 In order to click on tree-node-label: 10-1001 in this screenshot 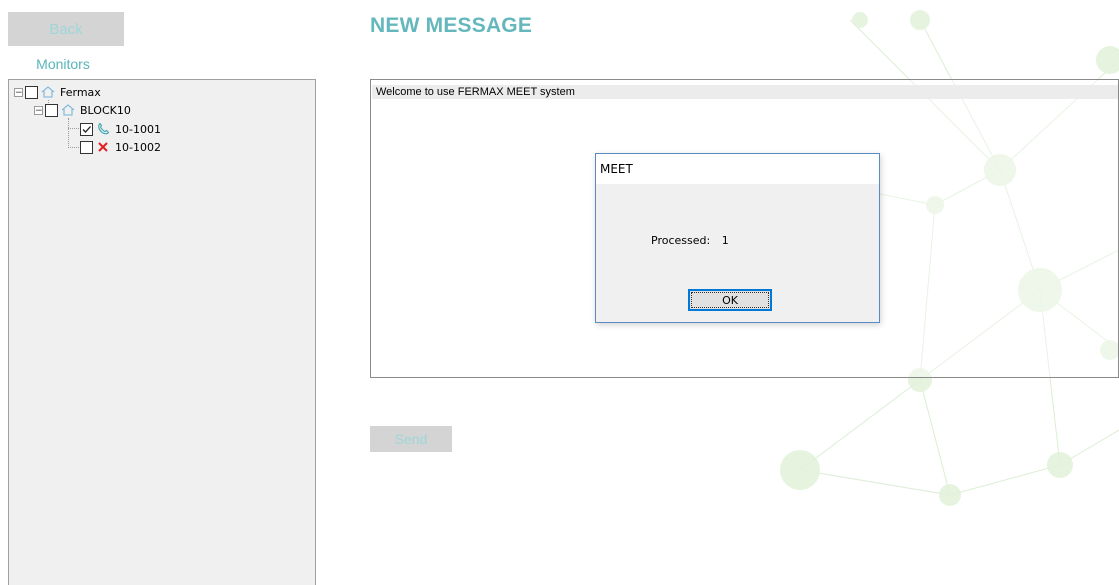, I will do `click(138, 129)`.